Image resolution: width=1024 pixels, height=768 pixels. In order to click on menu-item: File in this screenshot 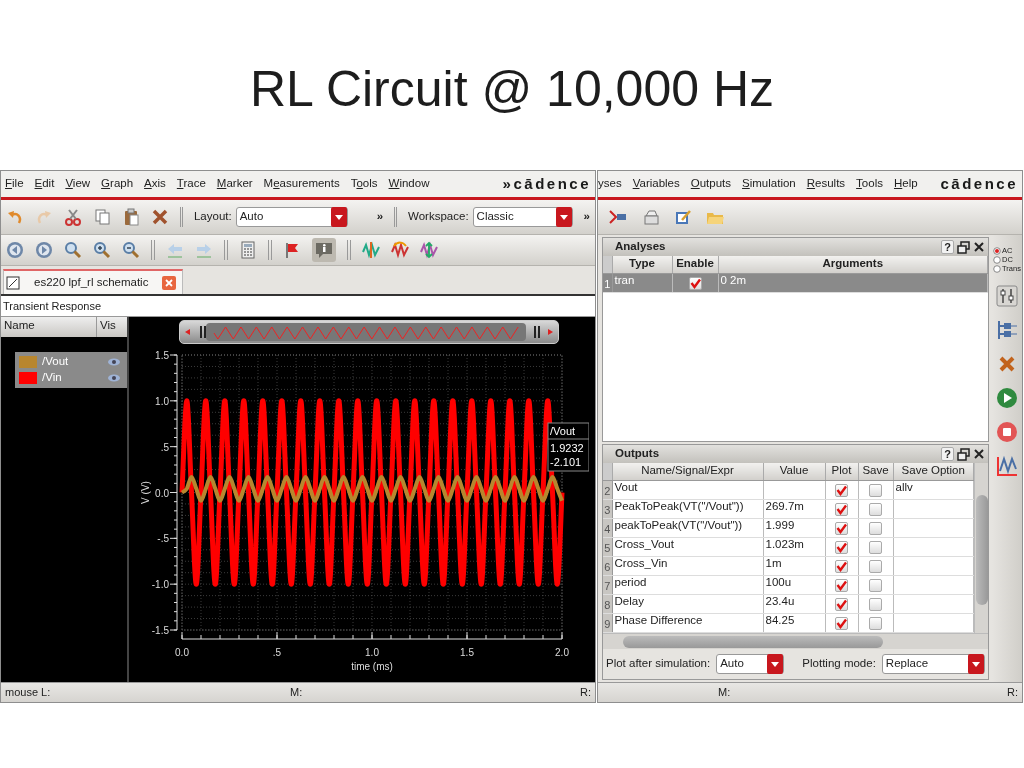, I will do `click(14, 184)`.